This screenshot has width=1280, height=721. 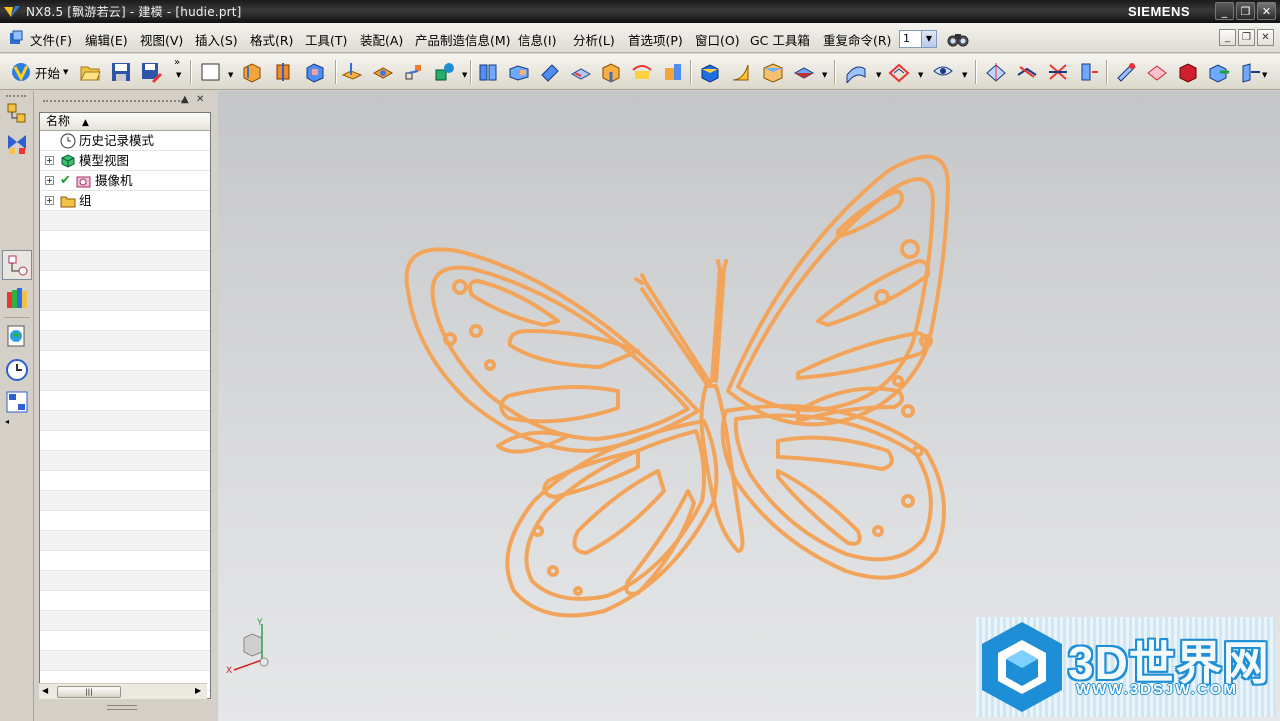 I want to click on reuse-library-icon, so click(x=17, y=298).